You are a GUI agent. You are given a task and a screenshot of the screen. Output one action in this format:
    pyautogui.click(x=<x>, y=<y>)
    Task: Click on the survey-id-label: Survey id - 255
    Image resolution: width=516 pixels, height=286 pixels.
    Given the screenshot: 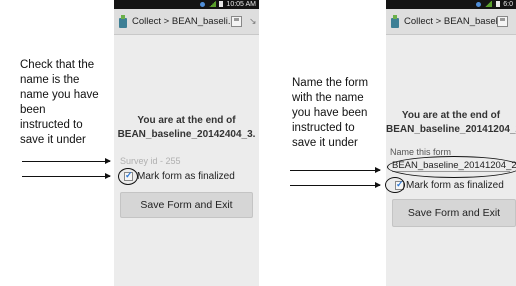 What is the action you would take?
    pyautogui.click(x=150, y=161)
    